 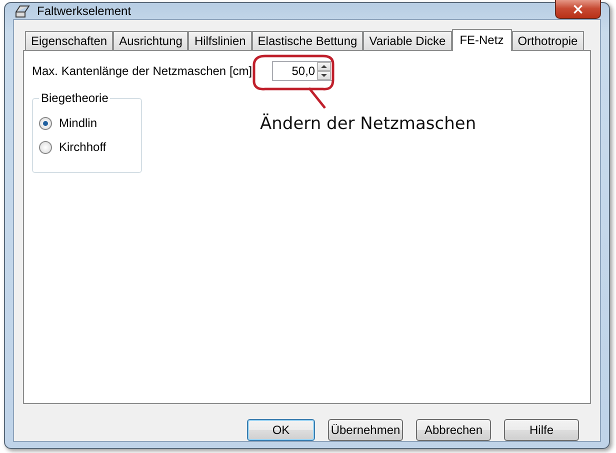 I want to click on radio-label: Mindlin, so click(x=78, y=123).